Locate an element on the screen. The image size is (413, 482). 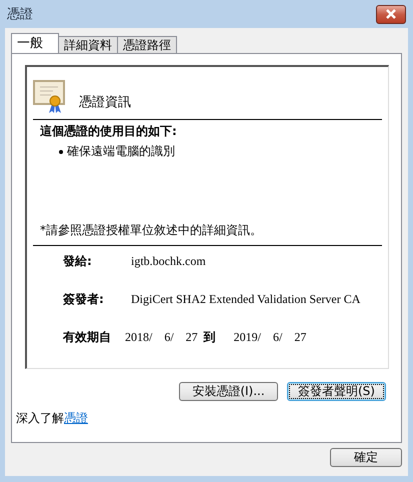
certificates-link: 憑證 is located at coordinates (76, 418).